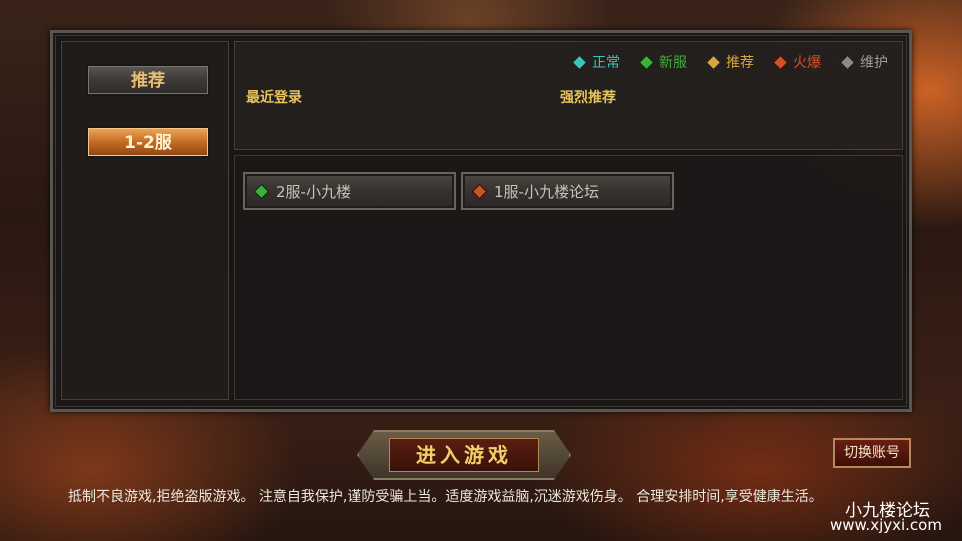 Image resolution: width=962 pixels, height=541 pixels. I want to click on watermark-url: www.xjyxi.com, so click(886, 525).